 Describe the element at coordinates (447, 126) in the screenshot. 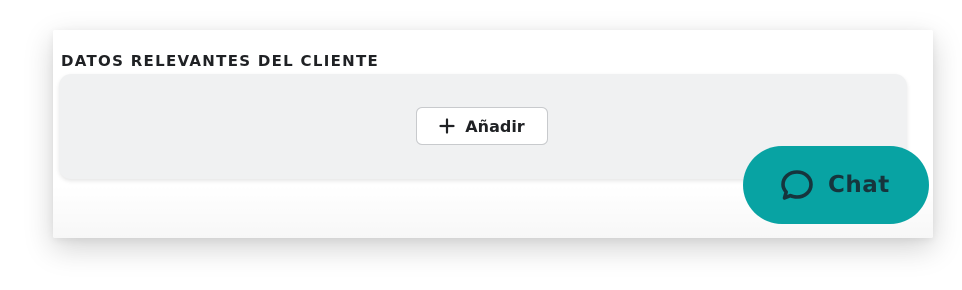

I see `plus-icon` at that location.